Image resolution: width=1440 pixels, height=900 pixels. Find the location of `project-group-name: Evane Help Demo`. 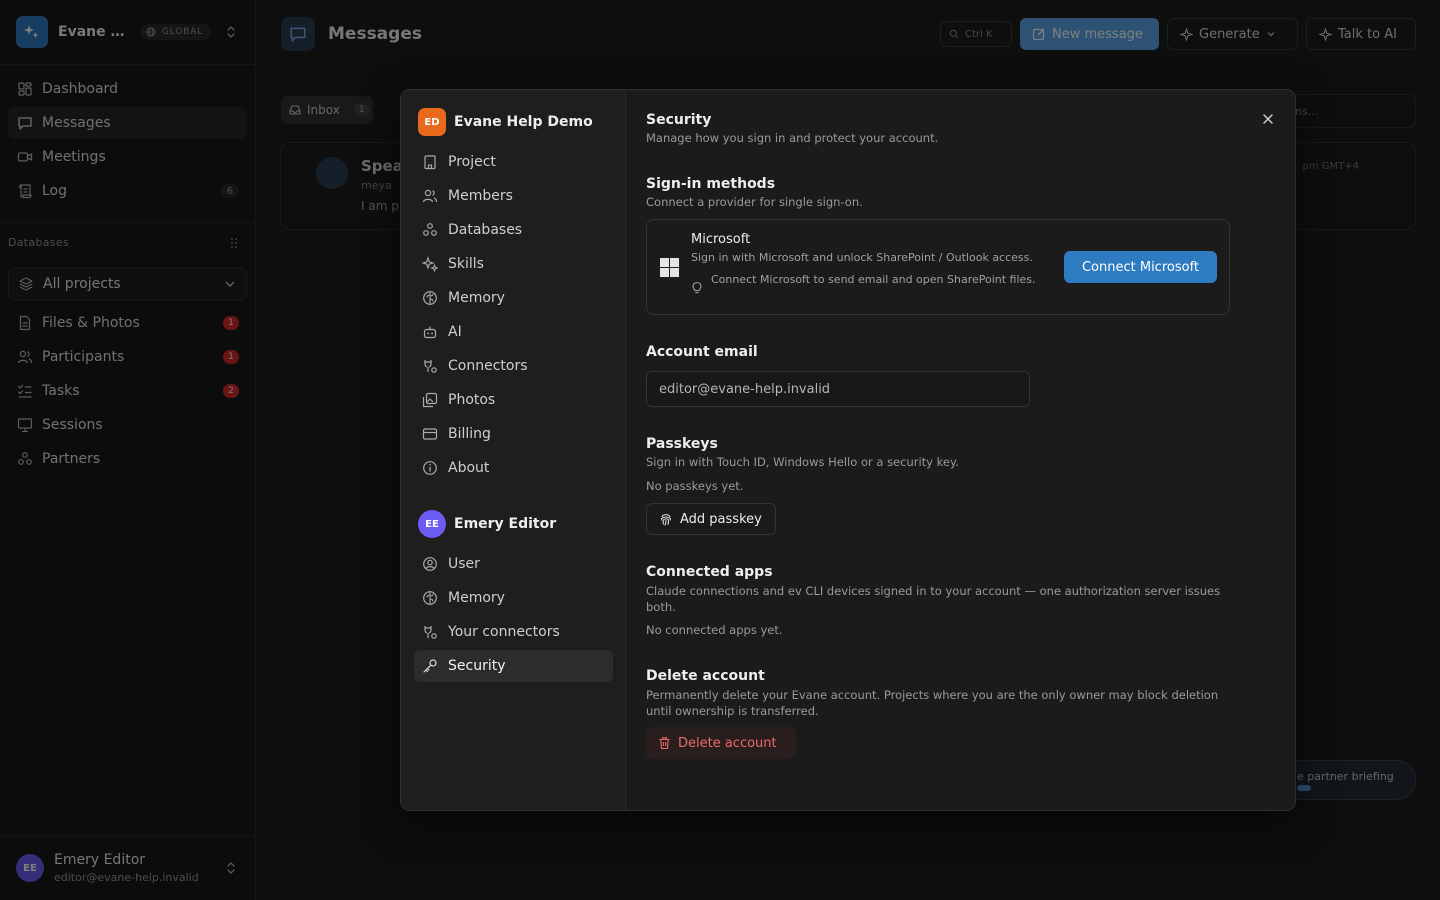

project-group-name: Evane Help Demo is located at coordinates (523, 122).